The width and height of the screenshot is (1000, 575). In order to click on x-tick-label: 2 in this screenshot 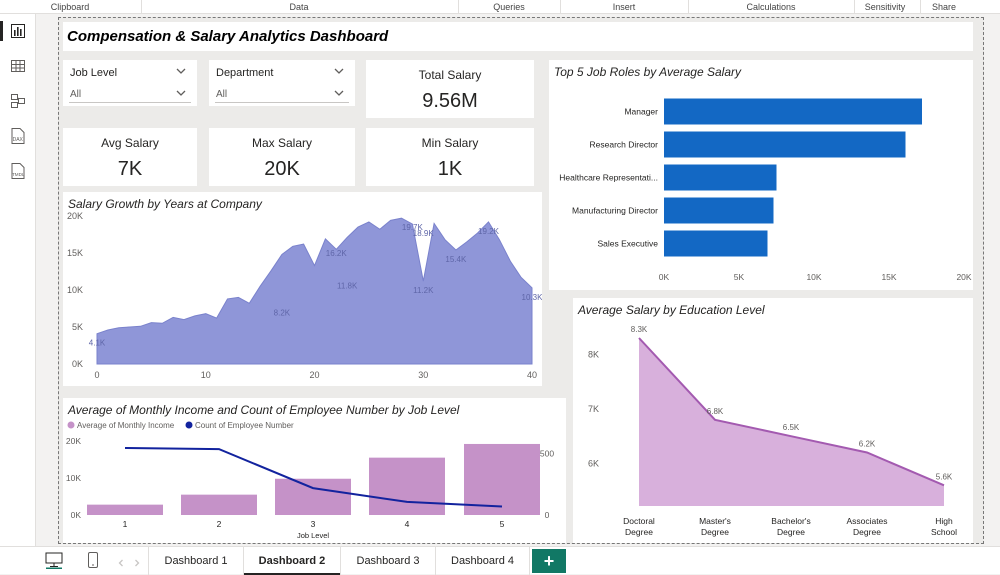, I will do `click(219, 524)`.